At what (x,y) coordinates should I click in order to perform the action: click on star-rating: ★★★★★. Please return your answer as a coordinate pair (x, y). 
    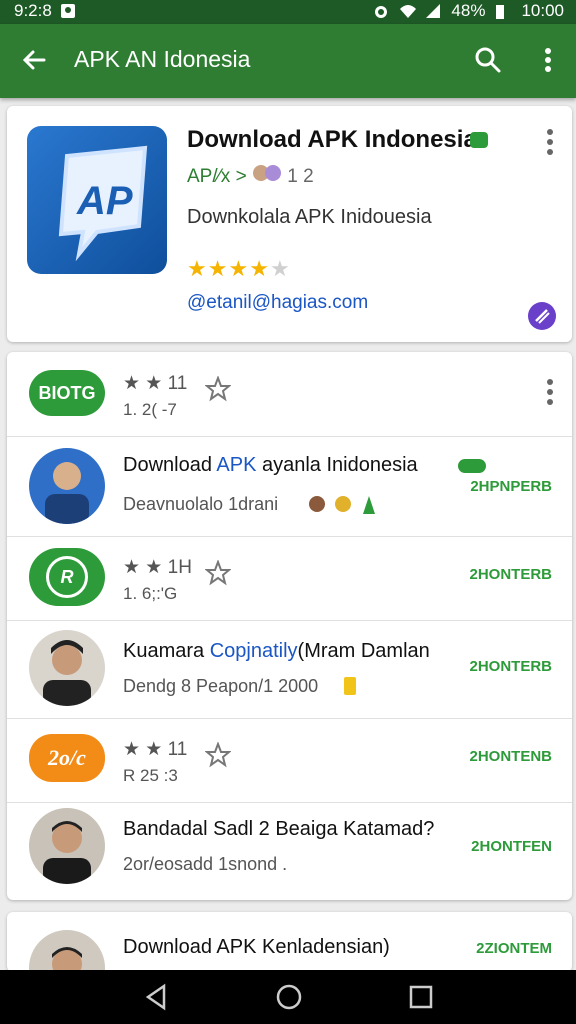
    Looking at the image, I should click on (239, 269).